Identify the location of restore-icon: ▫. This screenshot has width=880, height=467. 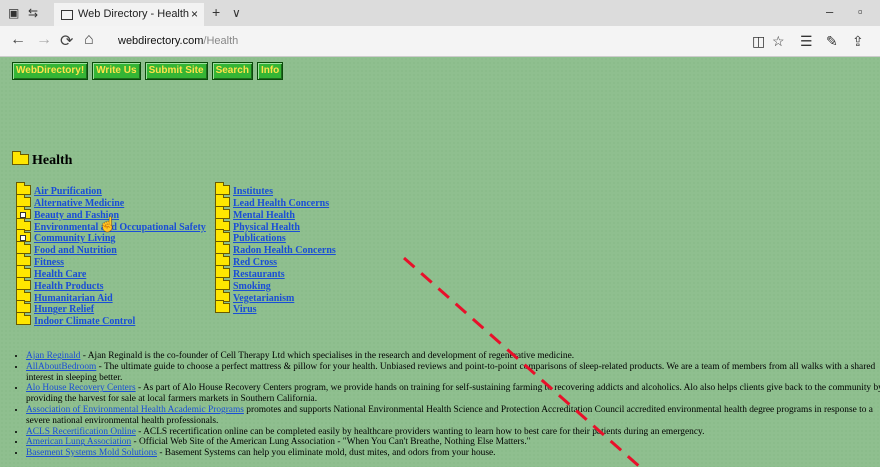
(860, 11).